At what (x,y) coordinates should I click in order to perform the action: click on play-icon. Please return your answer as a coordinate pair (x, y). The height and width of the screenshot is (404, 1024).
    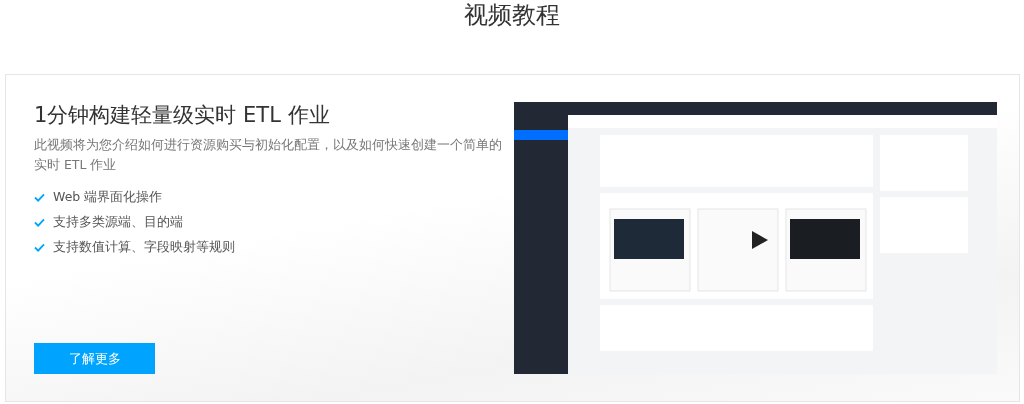
    Looking at the image, I should click on (760, 240).